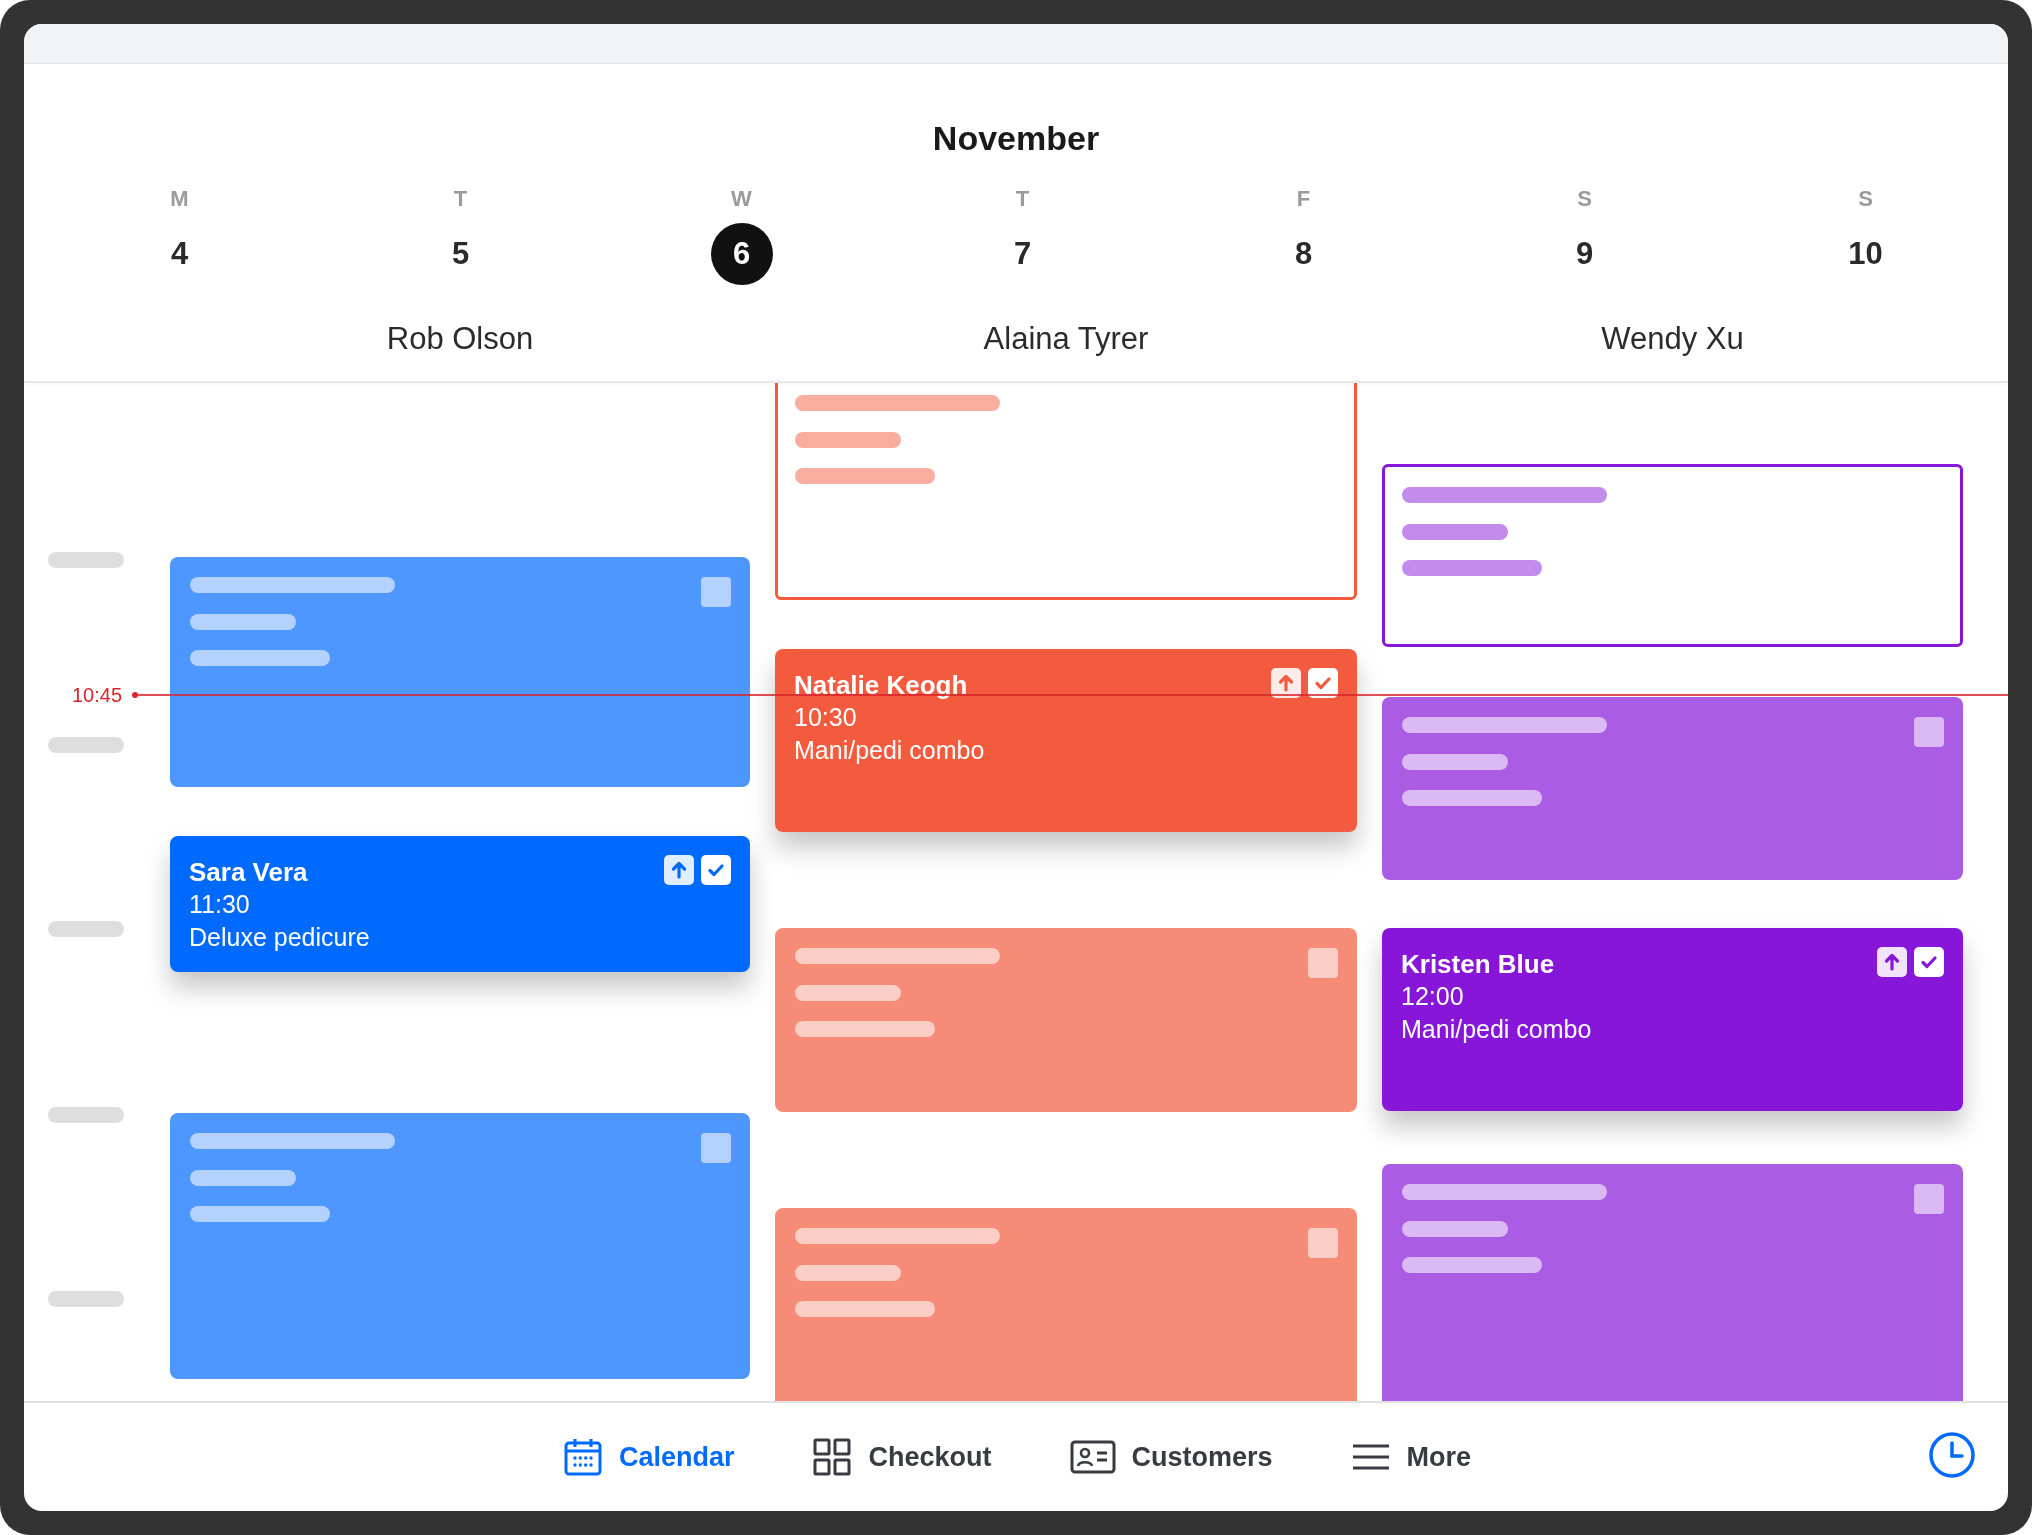  Describe the element at coordinates (1584, 254) in the screenshot. I see `date-number: 9` at that location.